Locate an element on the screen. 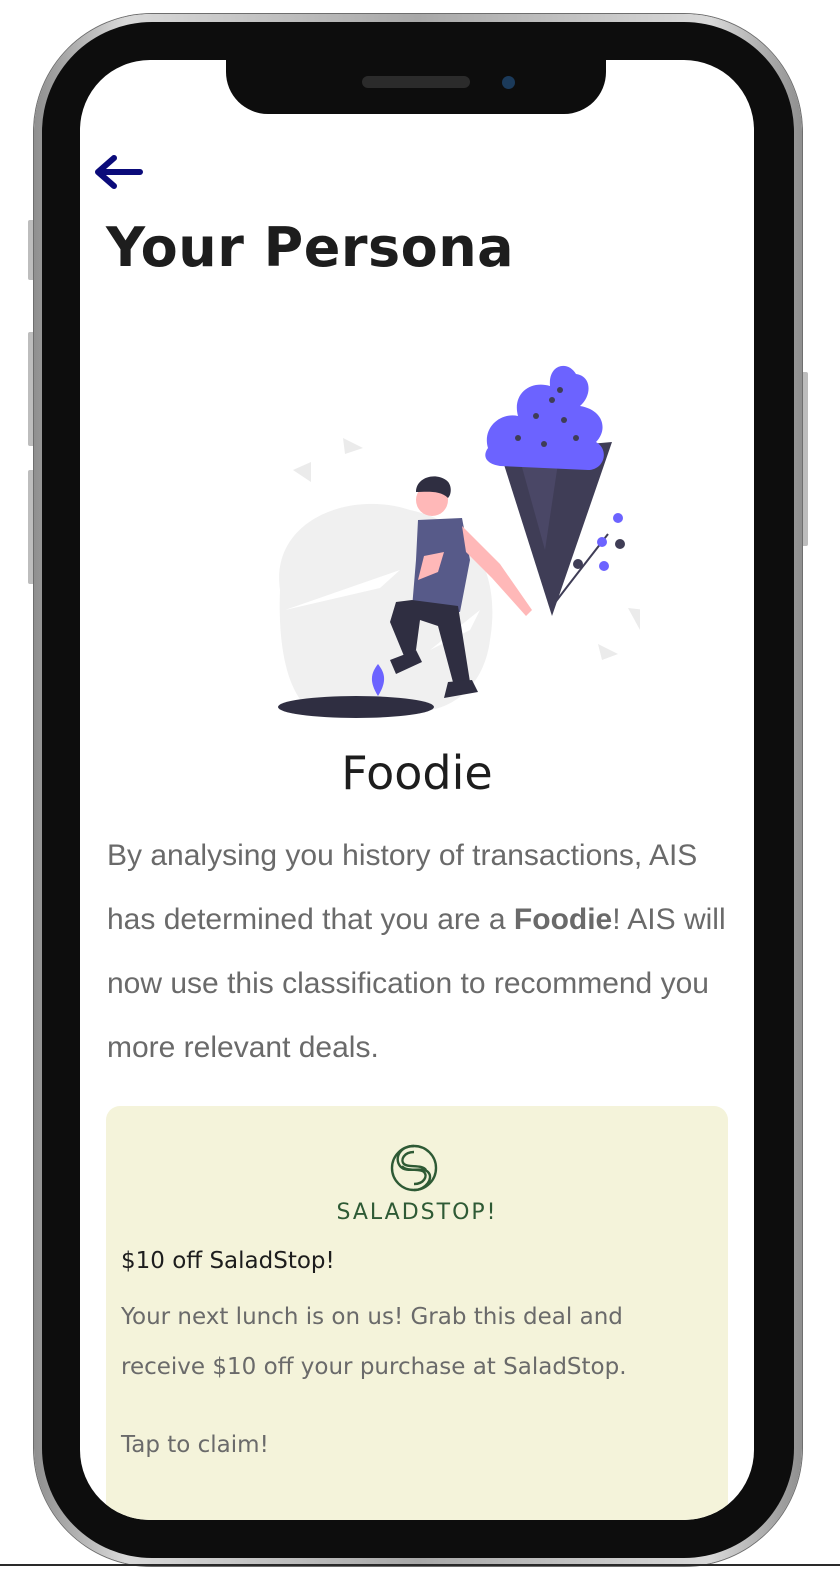 The image size is (840, 1570). page-title: Your Persona is located at coordinates (310, 247).